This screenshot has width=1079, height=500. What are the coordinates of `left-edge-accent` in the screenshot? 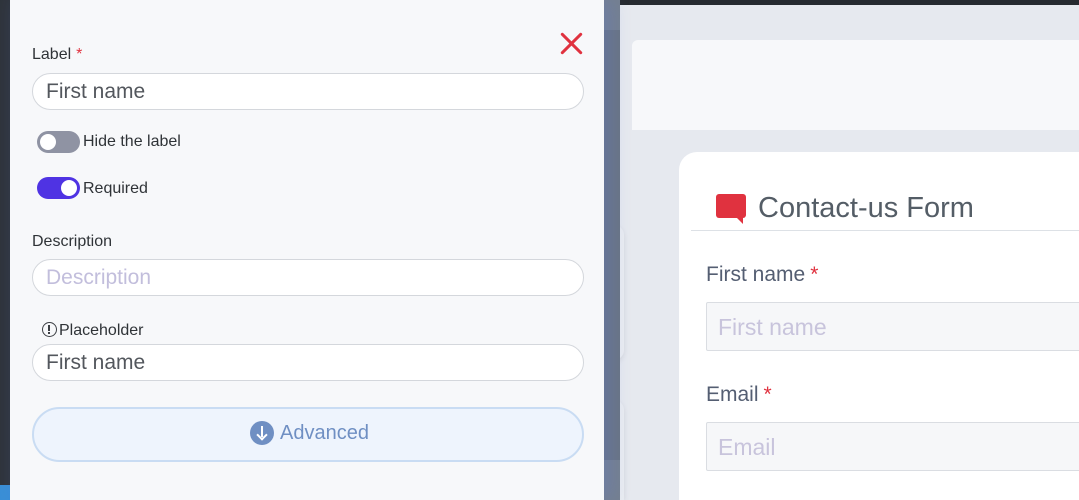 It's located at (5, 492).